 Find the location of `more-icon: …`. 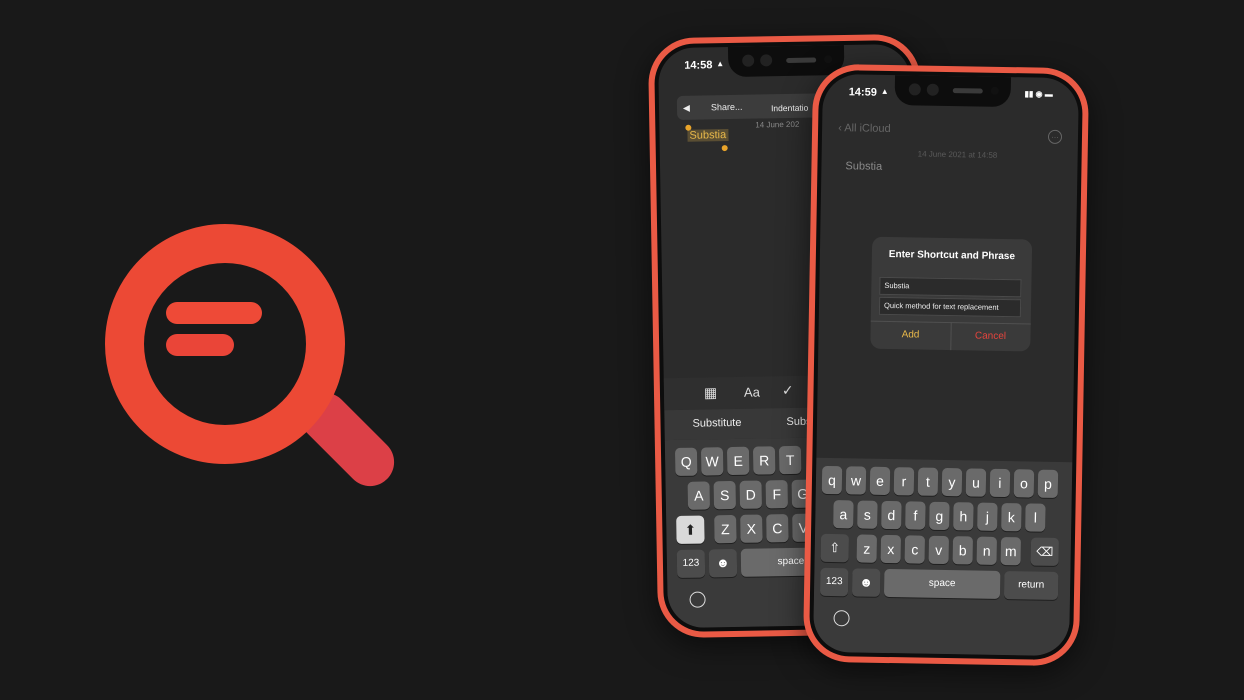

more-icon: … is located at coordinates (1055, 136).